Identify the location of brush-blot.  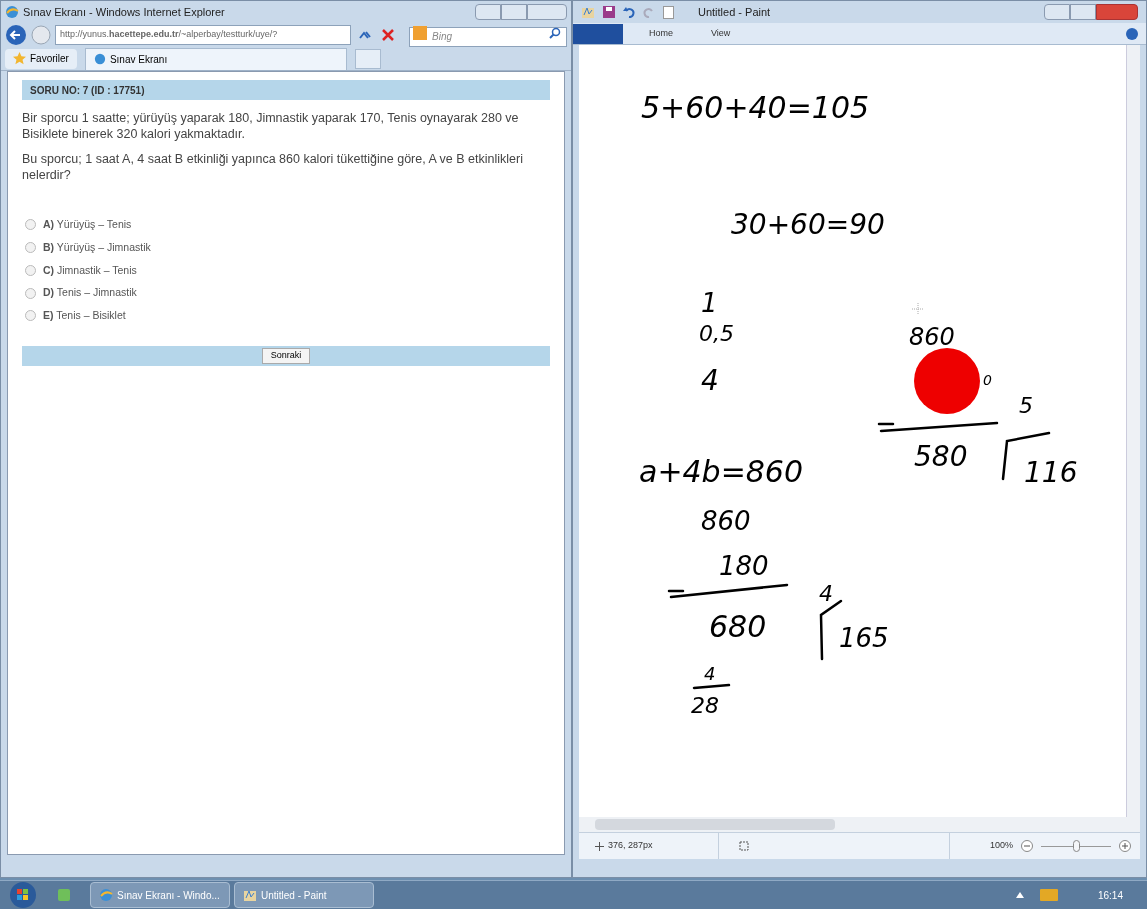
(947, 381).